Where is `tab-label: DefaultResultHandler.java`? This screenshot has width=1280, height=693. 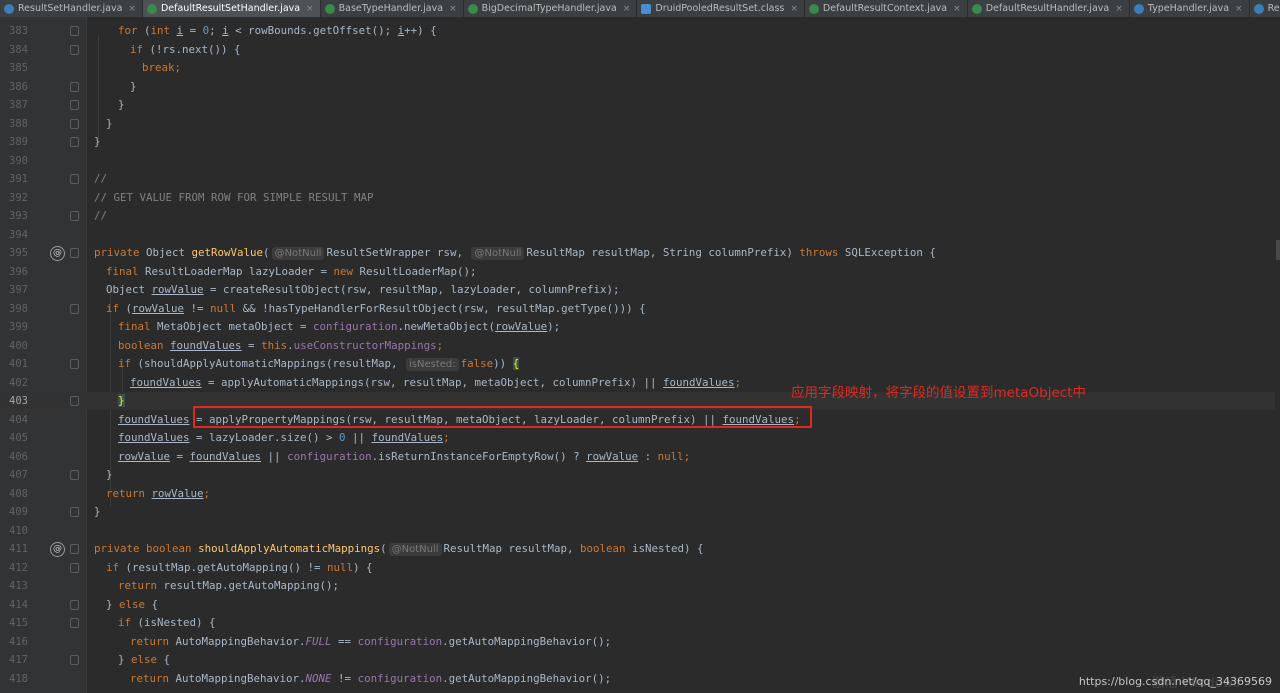 tab-label: DefaultResultHandler.java is located at coordinates (1047, 8).